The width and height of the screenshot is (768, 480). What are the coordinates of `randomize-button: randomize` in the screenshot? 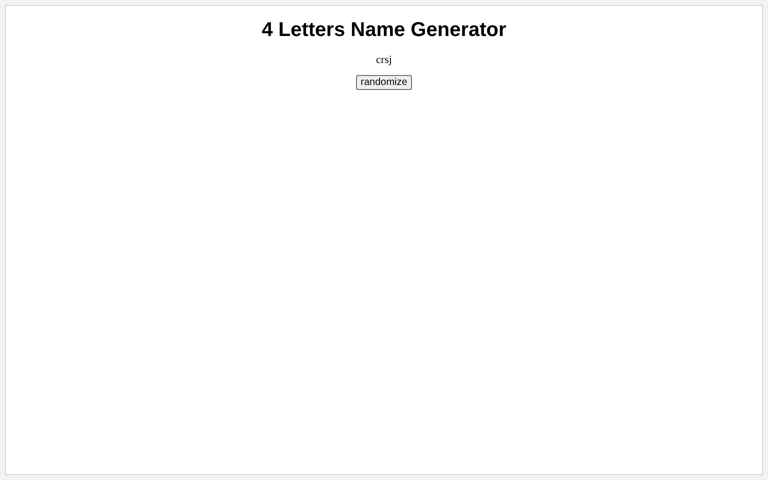 It's located at (384, 82).